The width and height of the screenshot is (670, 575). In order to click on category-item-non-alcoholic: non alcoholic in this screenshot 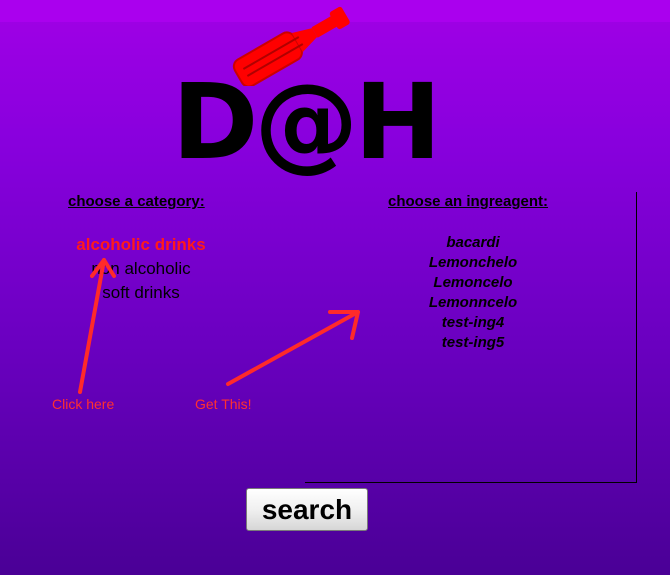, I will do `click(141, 269)`.